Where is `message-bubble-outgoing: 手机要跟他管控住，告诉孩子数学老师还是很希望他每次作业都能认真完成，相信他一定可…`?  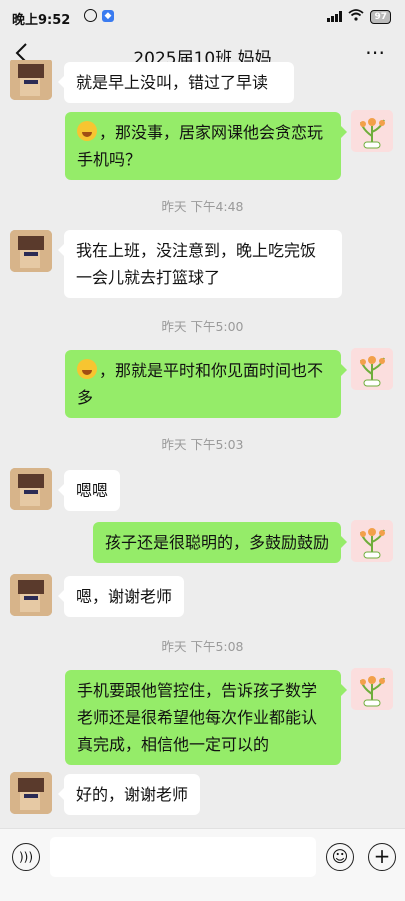 message-bubble-outgoing: 手机要跟他管控住，告诉孩子数学老师还是很希望他每次作业都能认真完成，相信他一定可… is located at coordinates (206, 717).